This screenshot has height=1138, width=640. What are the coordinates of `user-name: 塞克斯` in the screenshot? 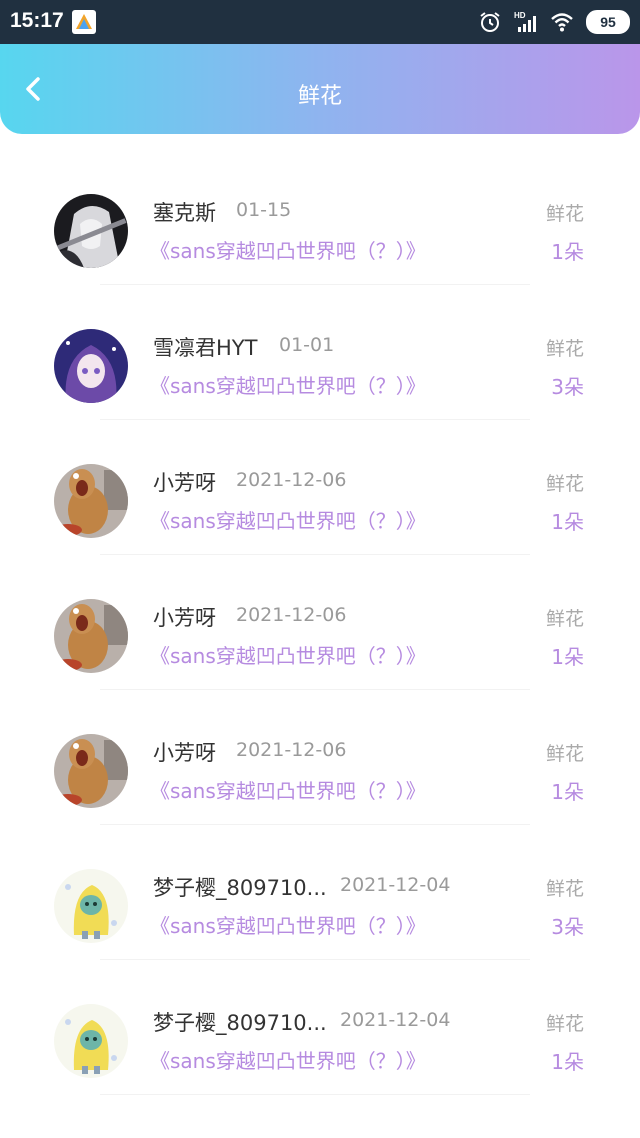 It's located at (184, 212).